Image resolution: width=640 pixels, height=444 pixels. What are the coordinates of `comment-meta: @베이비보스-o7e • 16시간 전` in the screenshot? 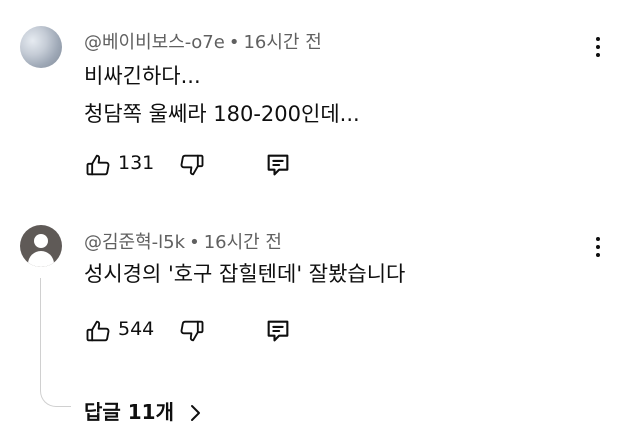 It's located at (203, 41).